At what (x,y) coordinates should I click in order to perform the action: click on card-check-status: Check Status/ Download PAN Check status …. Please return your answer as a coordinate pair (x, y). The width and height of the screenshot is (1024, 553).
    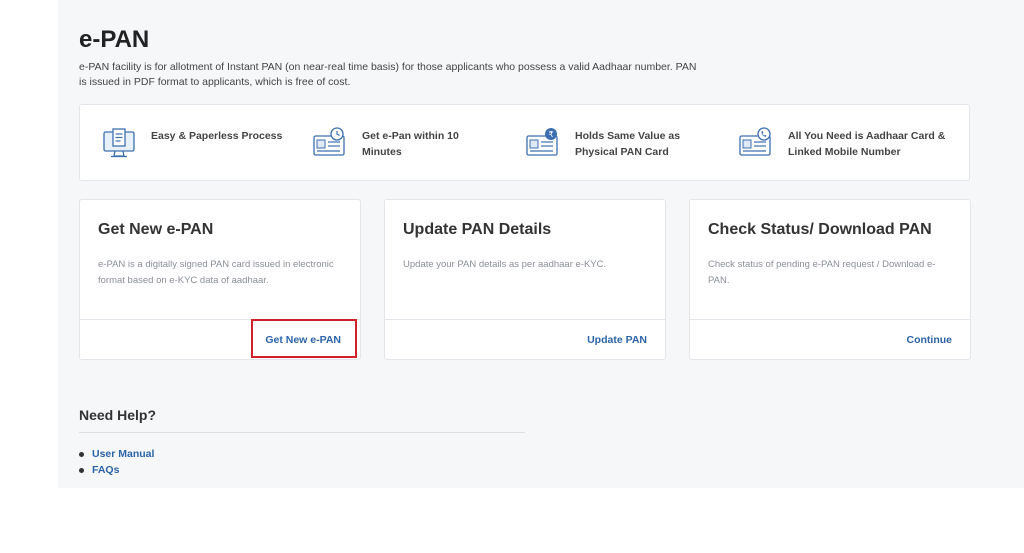
    Looking at the image, I should click on (830, 279).